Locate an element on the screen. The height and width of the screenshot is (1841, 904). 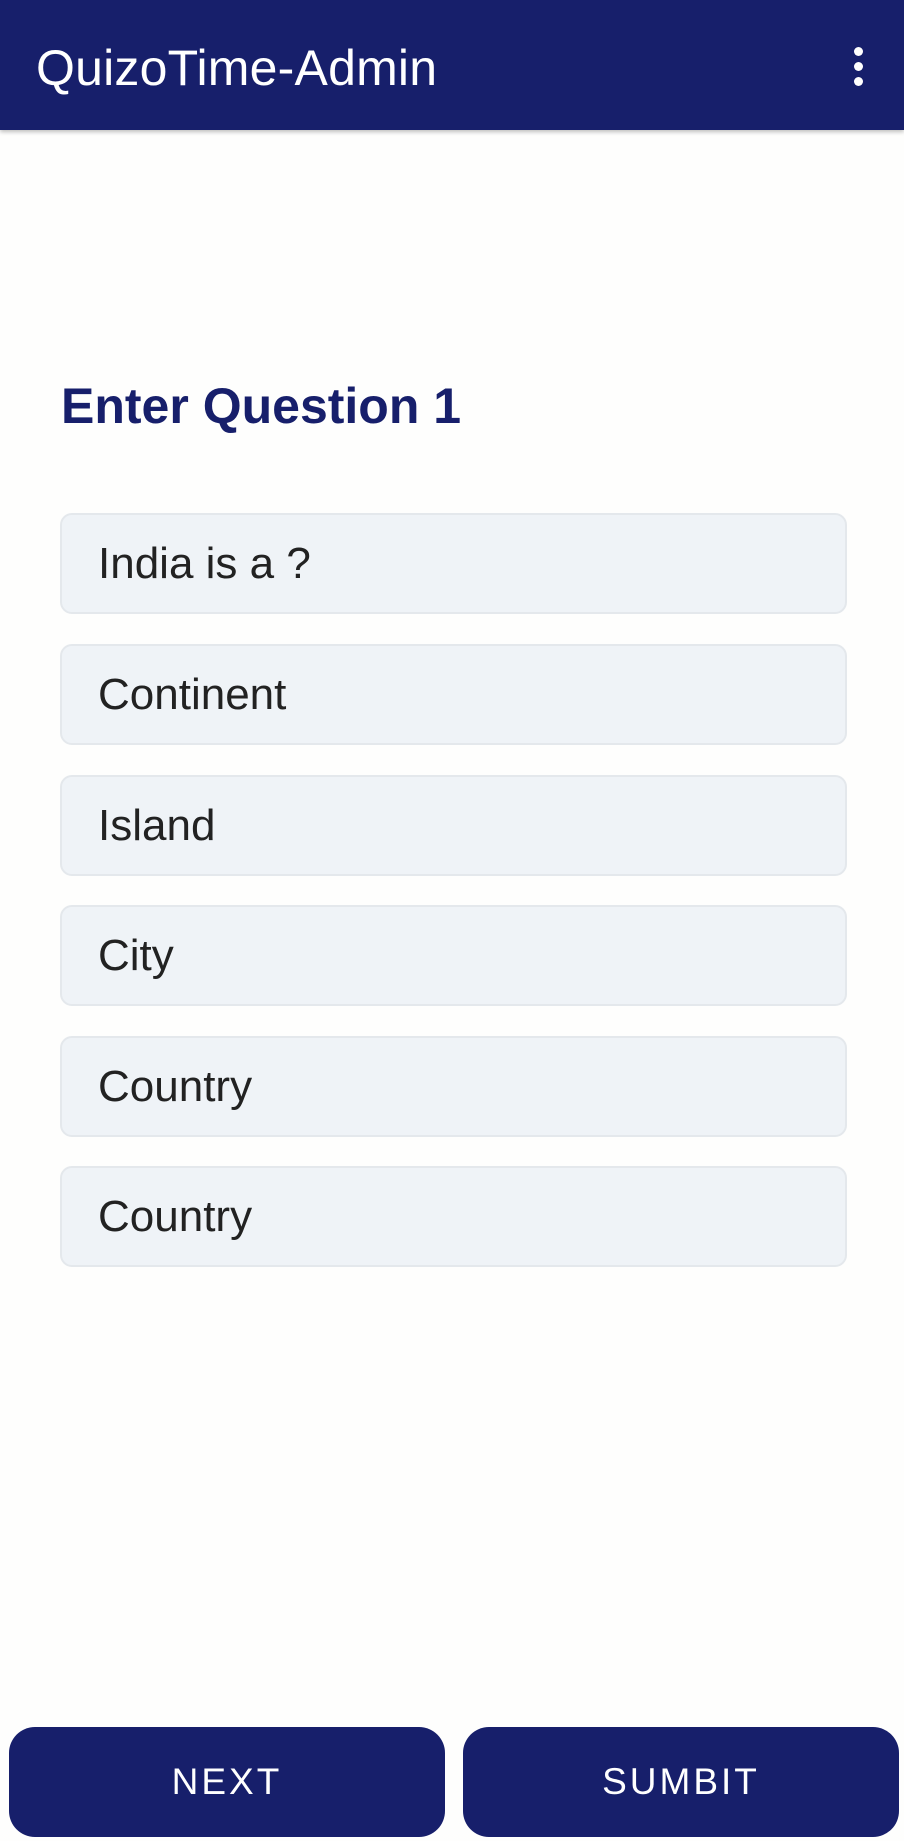
app-title: QuizoTime-Admin is located at coordinates (237, 68).